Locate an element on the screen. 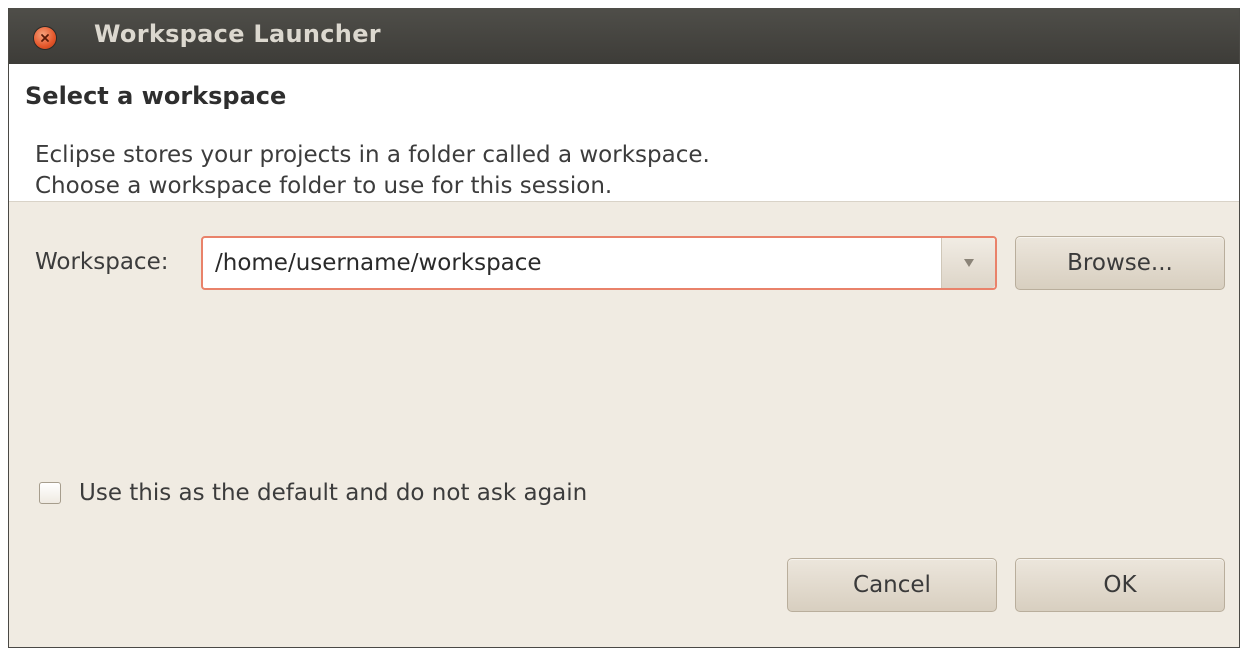  workspace-combobox is located at coordinates (599, 263).